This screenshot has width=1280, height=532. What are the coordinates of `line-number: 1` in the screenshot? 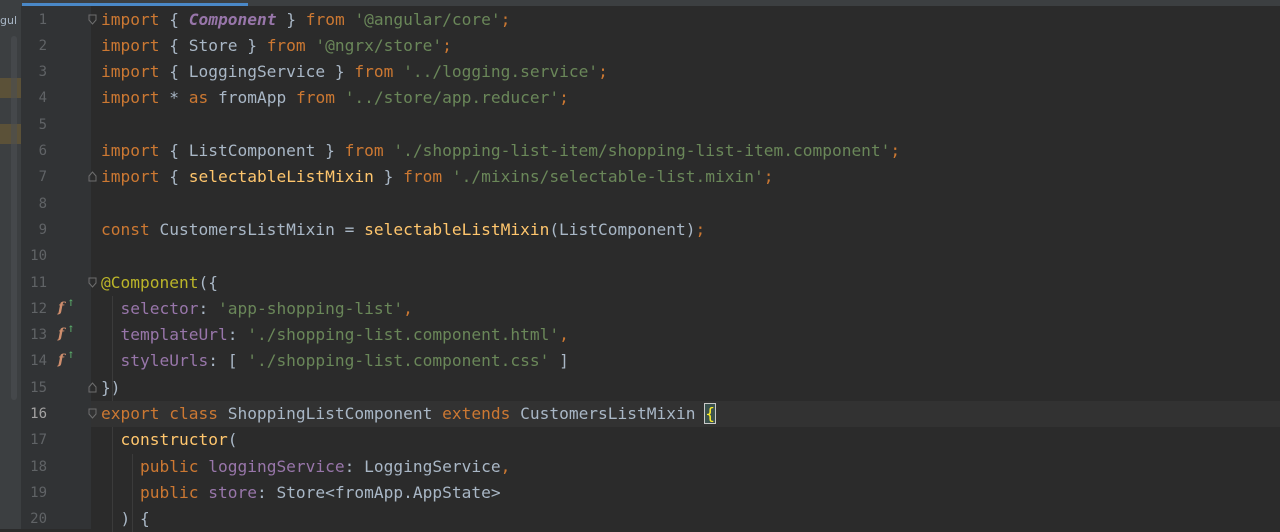 It's located at (34, 20).